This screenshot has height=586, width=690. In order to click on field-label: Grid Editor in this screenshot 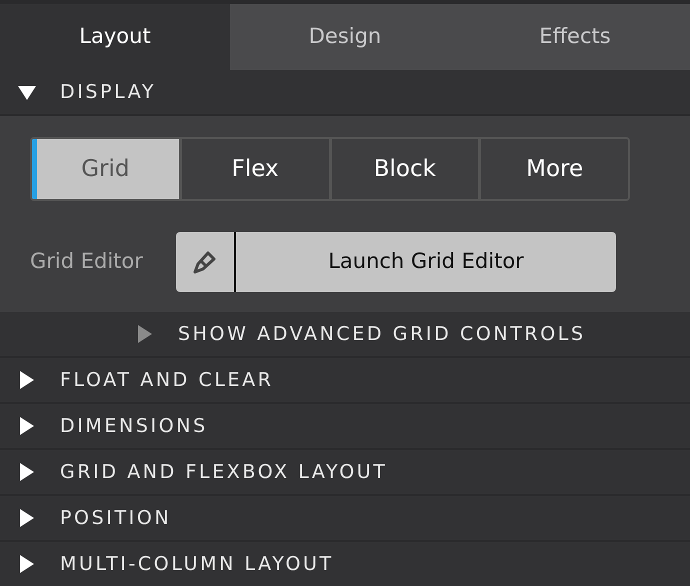, I will do `click(87, 262)`.